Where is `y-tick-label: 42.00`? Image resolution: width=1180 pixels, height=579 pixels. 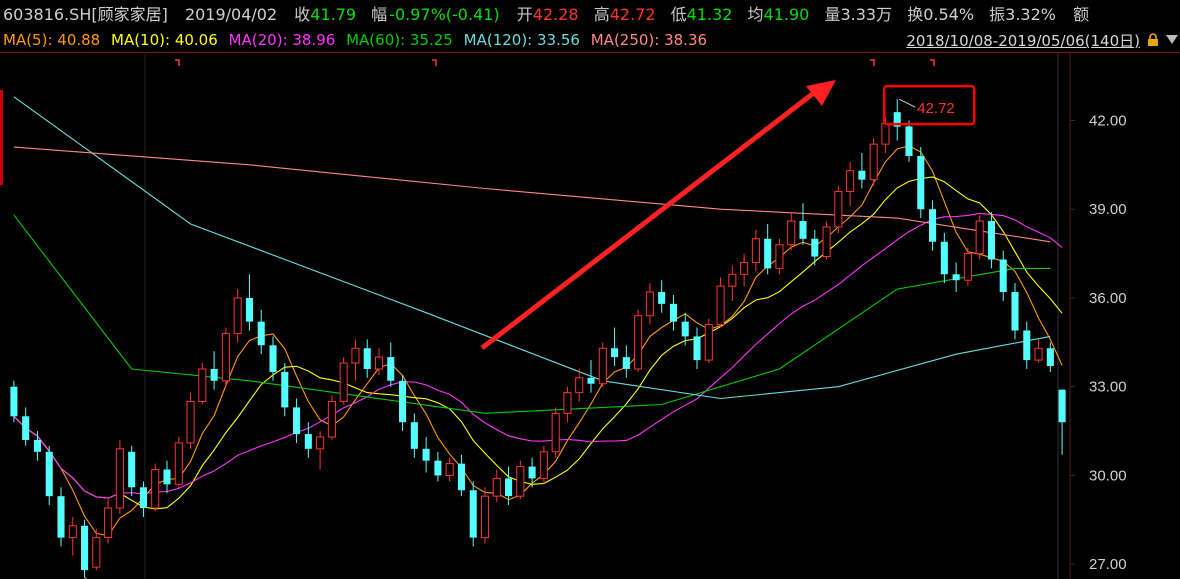 y-tick-label: 42.00 is located at coordinates (1108, 120).